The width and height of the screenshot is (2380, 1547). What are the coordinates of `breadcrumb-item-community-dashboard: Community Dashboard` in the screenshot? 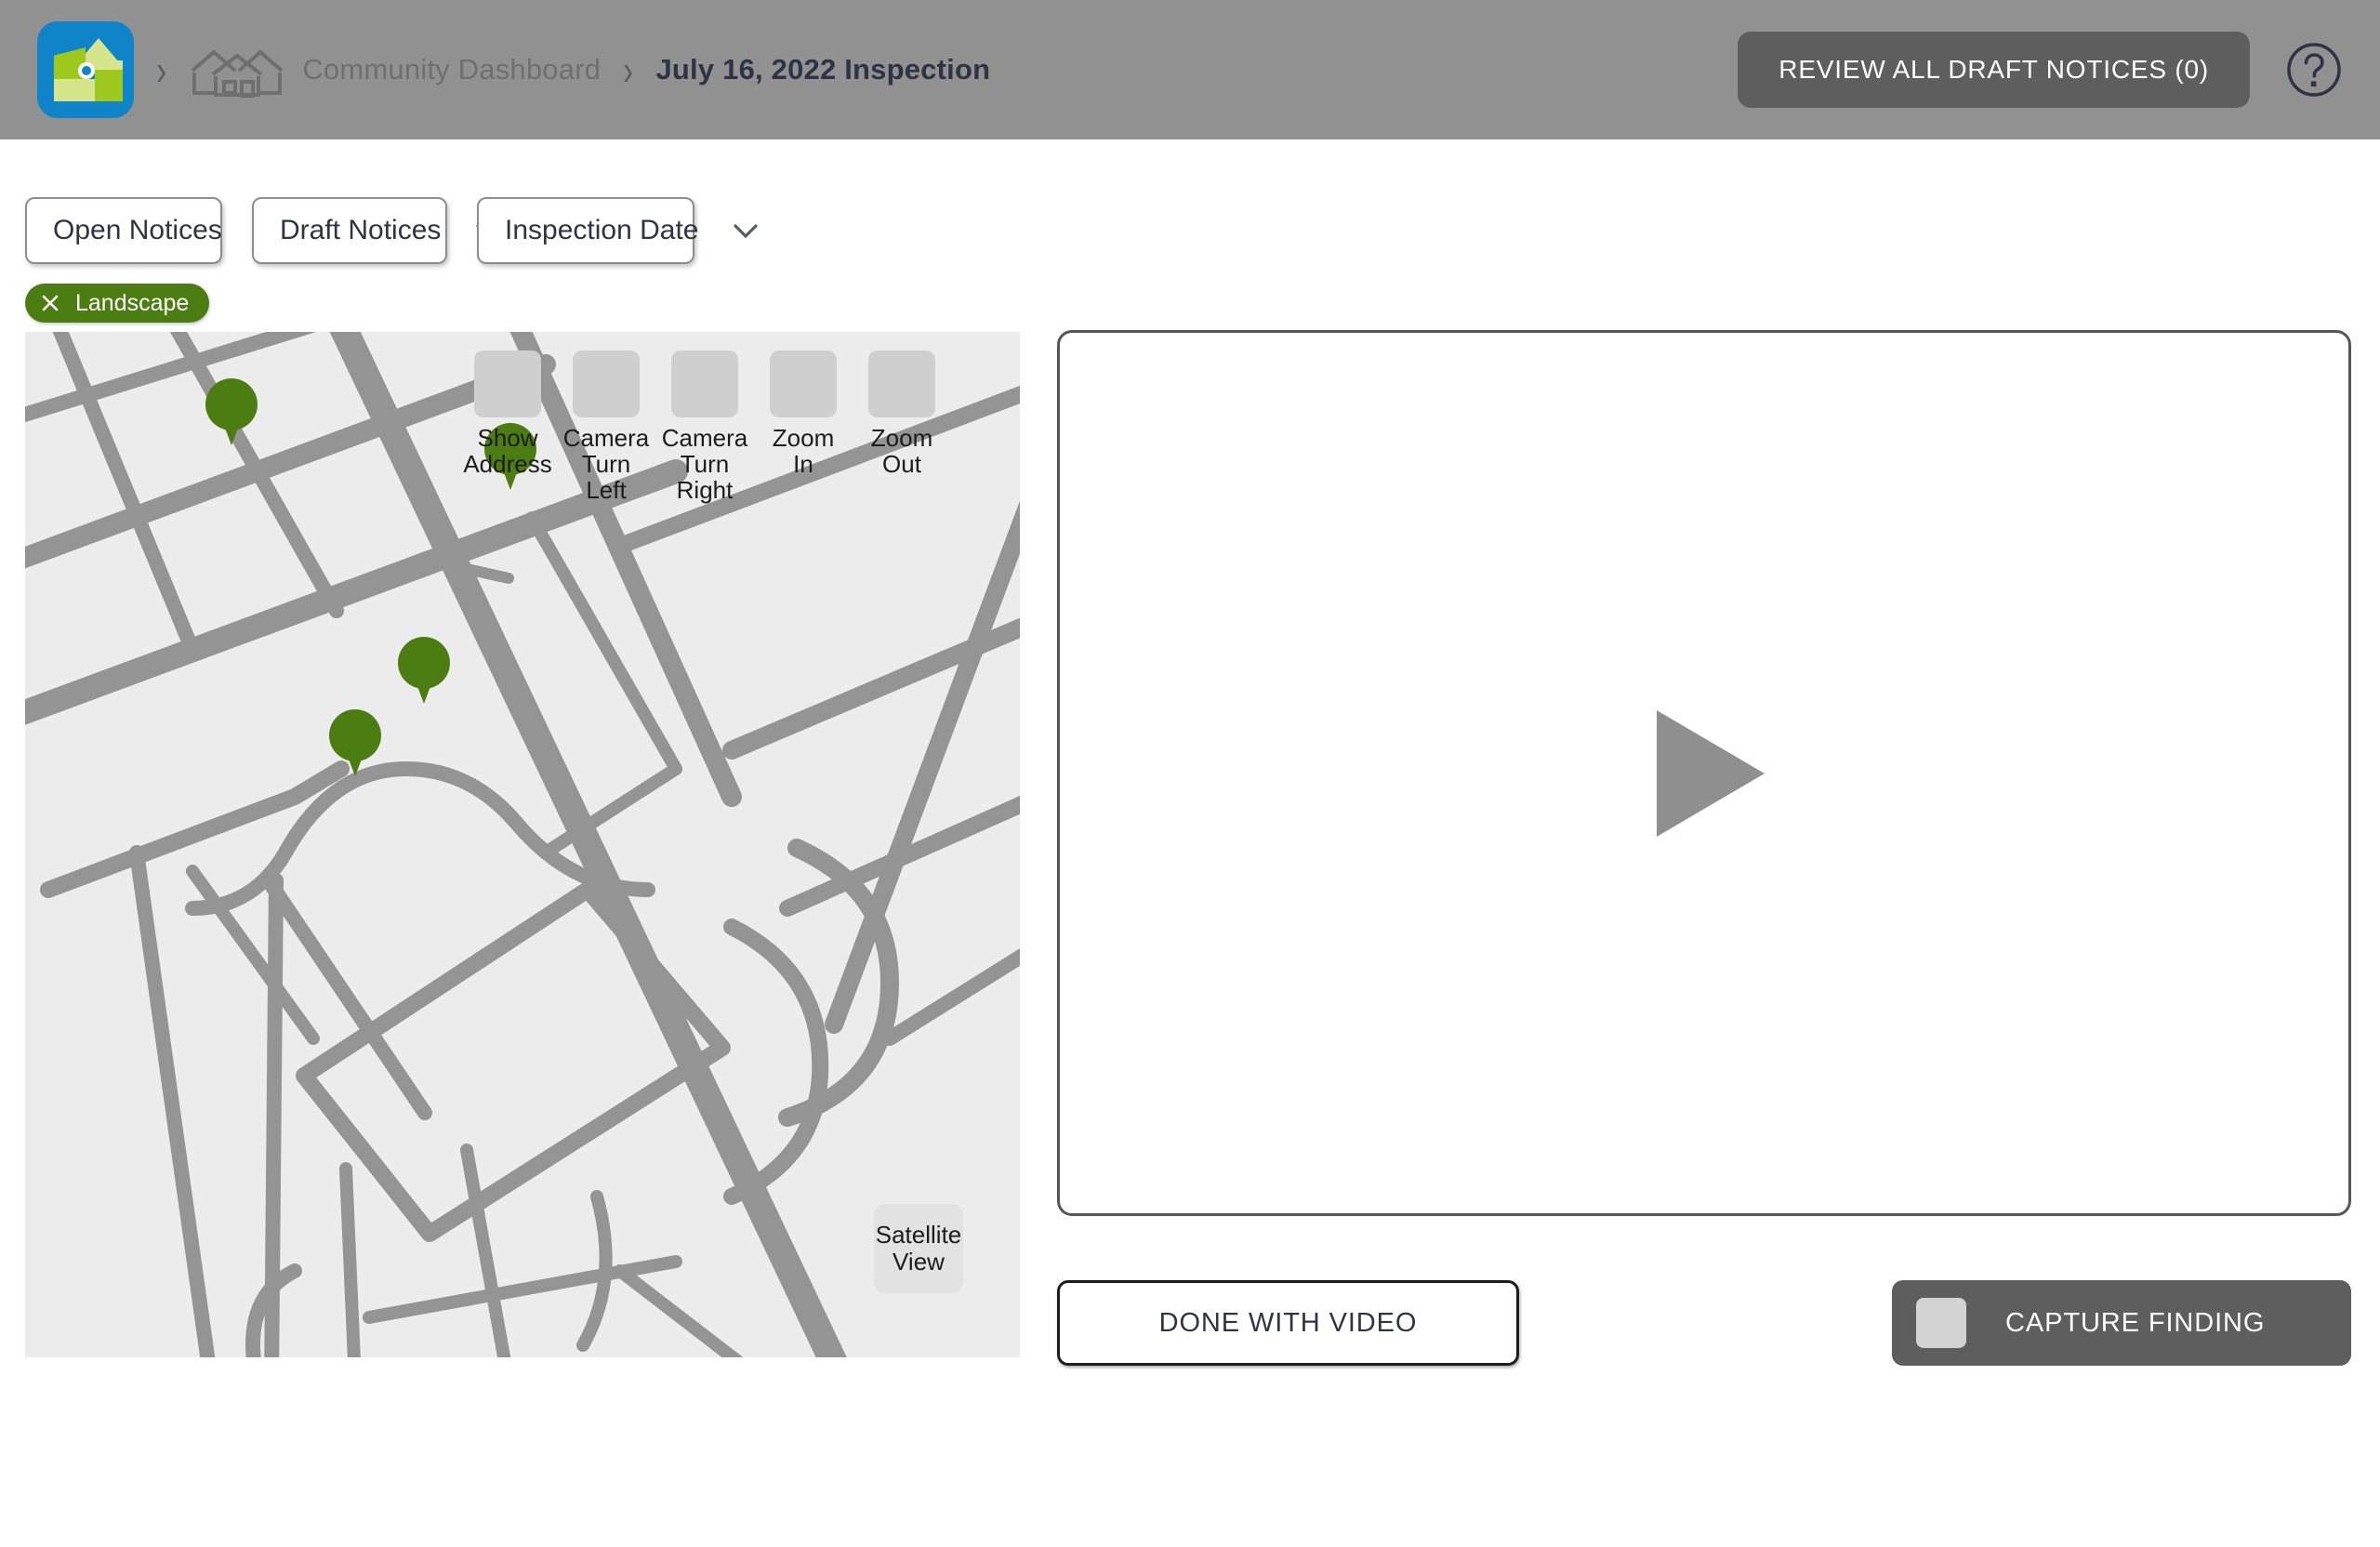 It's located at (451, 69).